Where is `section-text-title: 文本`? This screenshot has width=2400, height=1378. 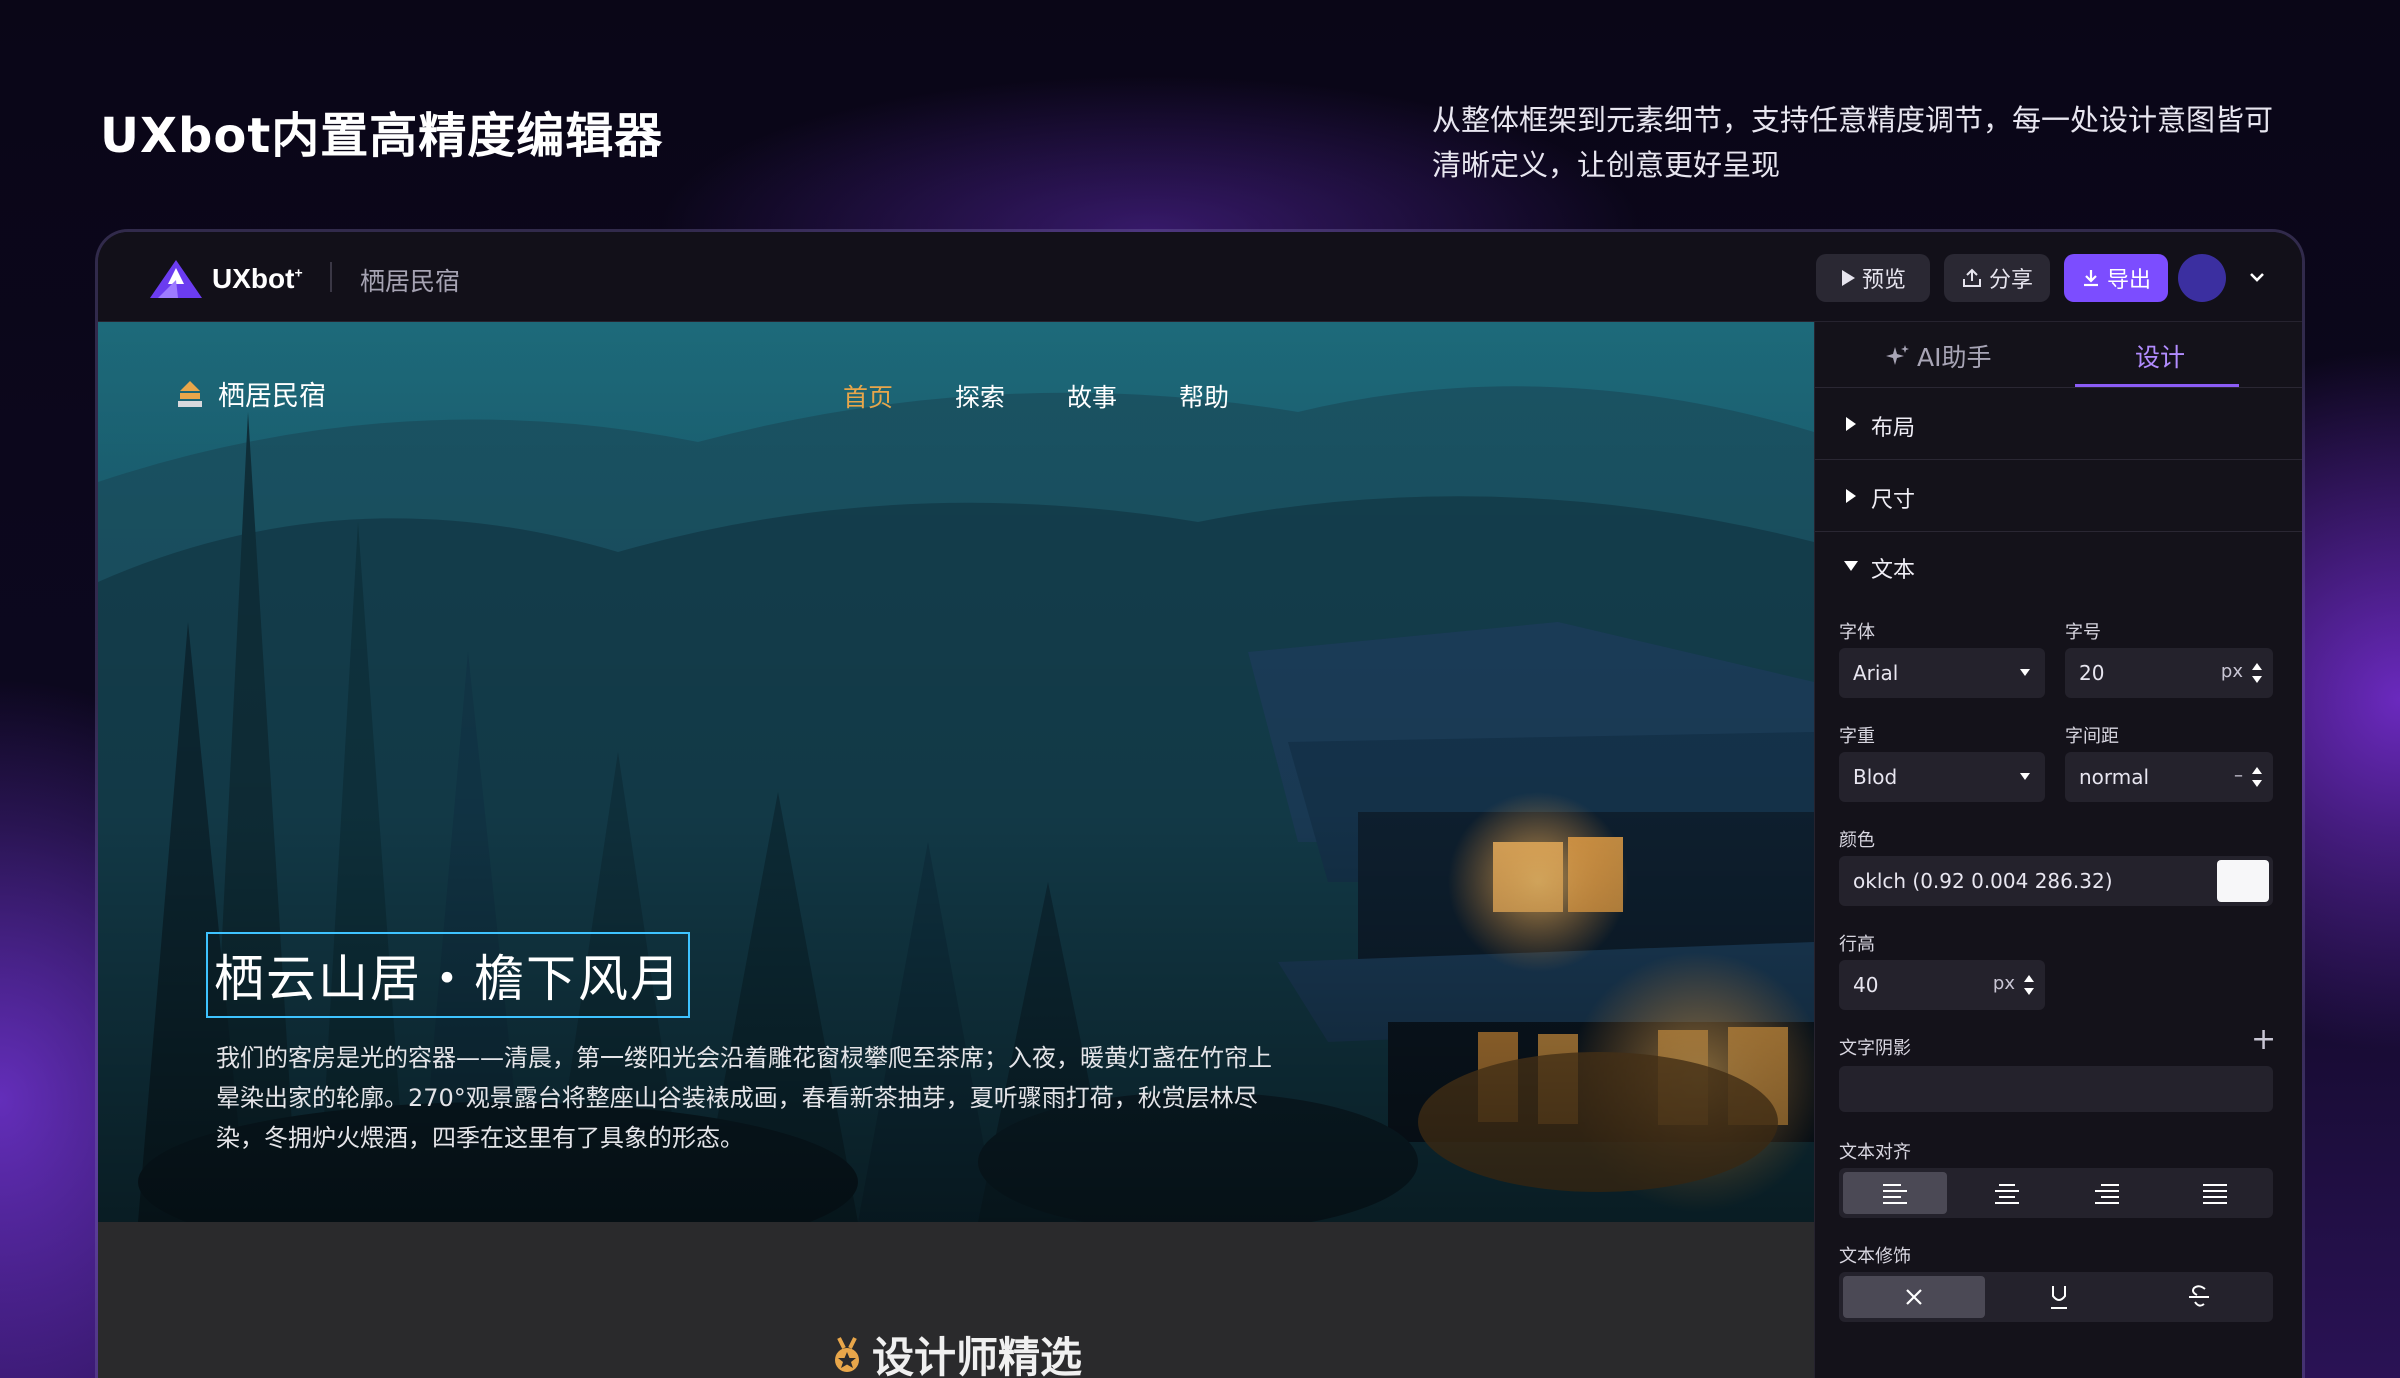
section-text-title: 文本 is located at coordinates (1893, 568).